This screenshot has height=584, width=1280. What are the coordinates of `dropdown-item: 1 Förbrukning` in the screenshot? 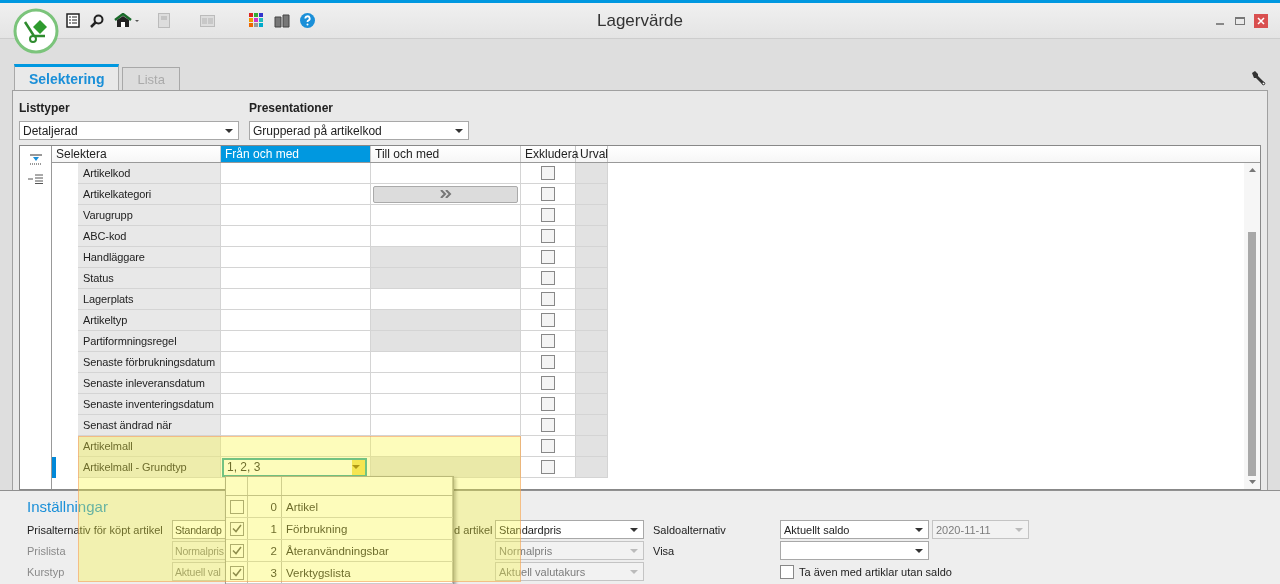 It's located at (339, 529).